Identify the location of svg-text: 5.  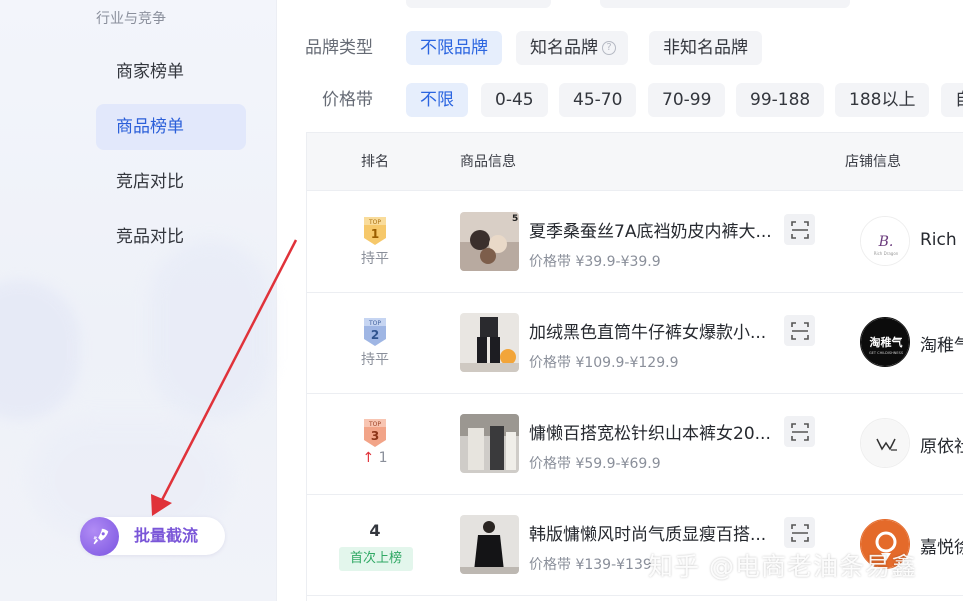
(515, 219).